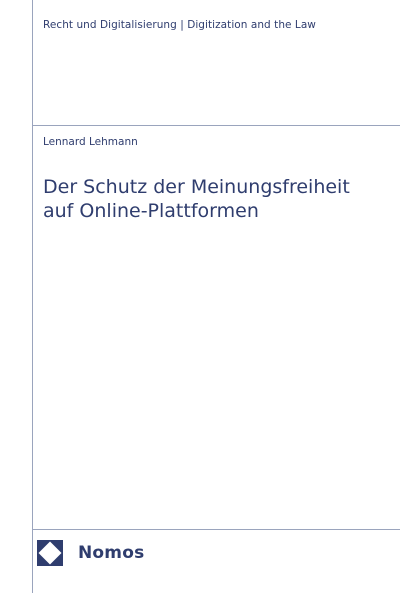  I want to click on book-title-line-2: auf Online-Plattformen, so click(151, 211).